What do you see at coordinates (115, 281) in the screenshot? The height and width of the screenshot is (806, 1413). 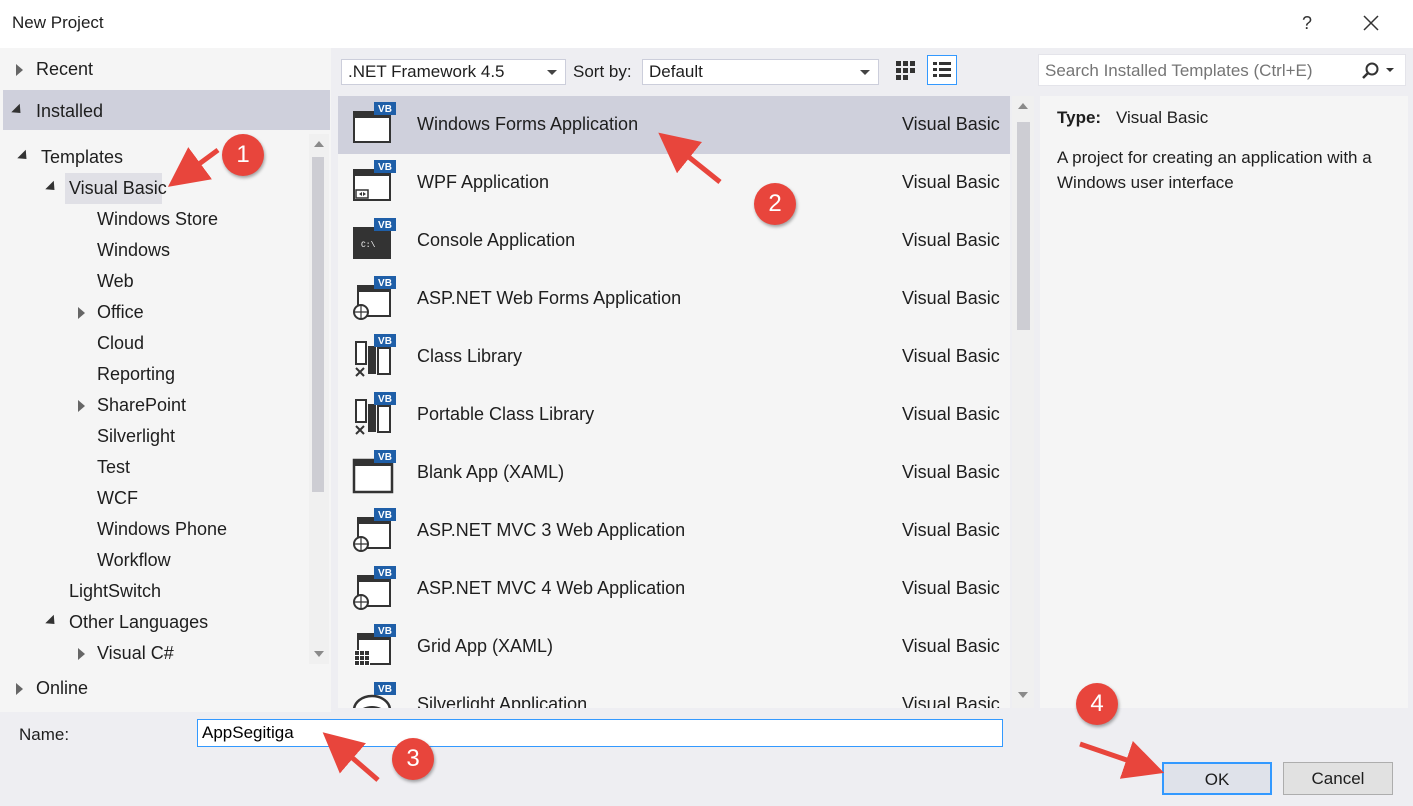 I see `nav-item-web: Web` at bounding box center [115, 281].